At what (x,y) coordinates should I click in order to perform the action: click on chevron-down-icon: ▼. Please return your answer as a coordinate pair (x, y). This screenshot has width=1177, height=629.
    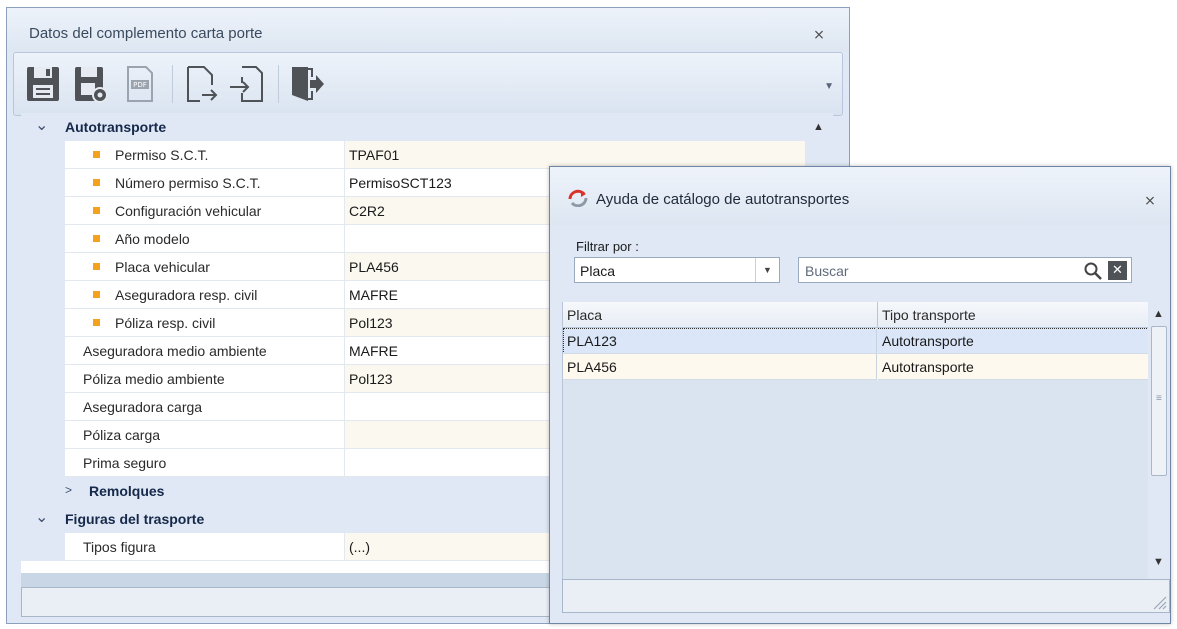
    Looking at the image, I should click on (767, 270).